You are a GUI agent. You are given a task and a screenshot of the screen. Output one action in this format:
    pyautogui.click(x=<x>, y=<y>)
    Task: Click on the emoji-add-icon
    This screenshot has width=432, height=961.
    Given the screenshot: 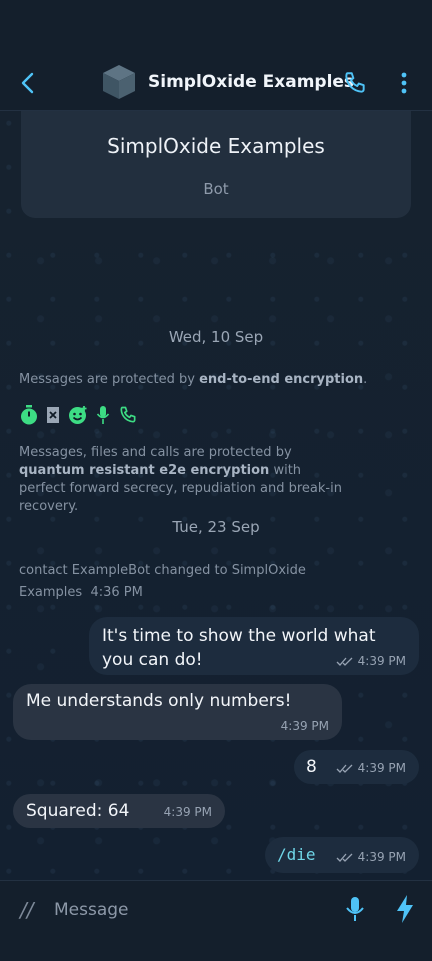 What is the action you would take?
    pyautogui.click(x=78, y=415)
    